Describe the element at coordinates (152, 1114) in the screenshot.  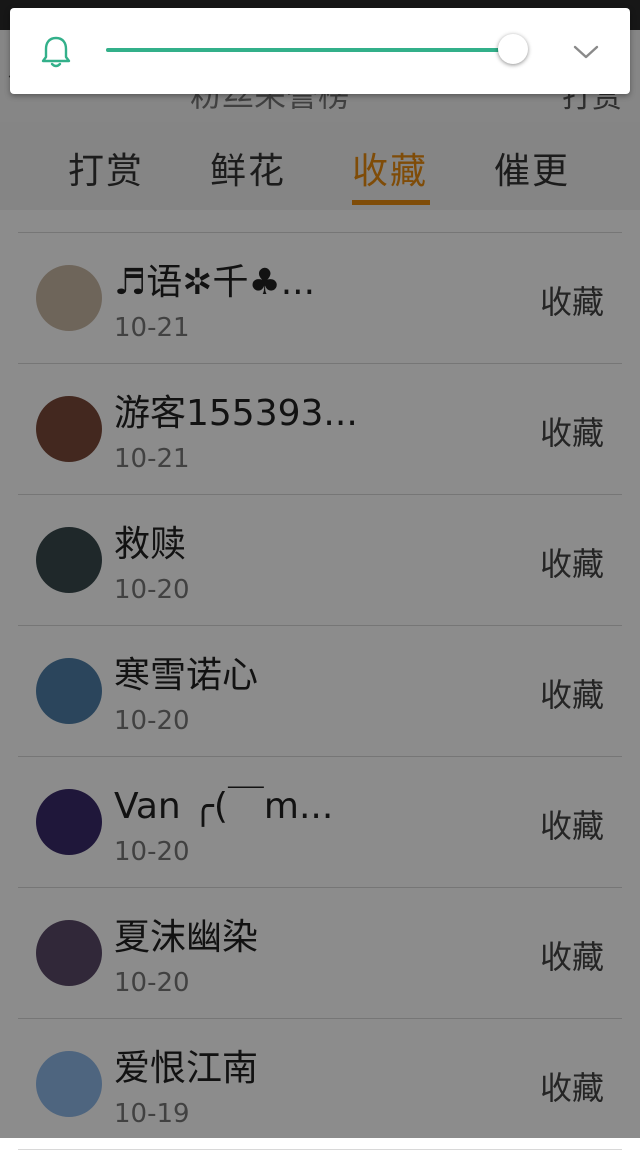
I see `date-label: 10-19` at that location.